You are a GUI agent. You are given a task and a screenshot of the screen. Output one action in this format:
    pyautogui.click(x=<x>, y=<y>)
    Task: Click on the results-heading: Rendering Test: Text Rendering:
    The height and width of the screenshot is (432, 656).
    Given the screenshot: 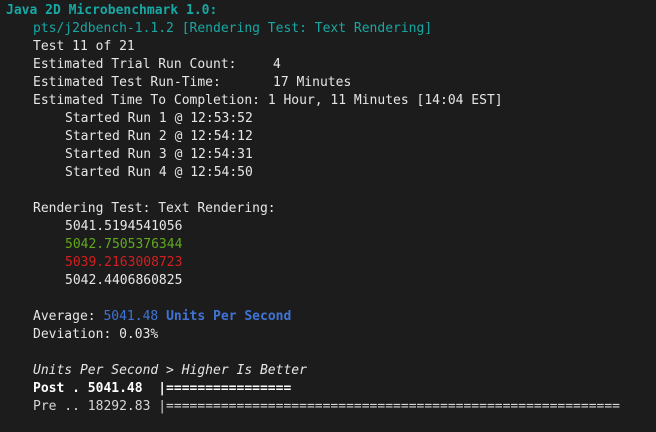 What is the action you would take?
    pyautogui.click(x=154, y=208)
    